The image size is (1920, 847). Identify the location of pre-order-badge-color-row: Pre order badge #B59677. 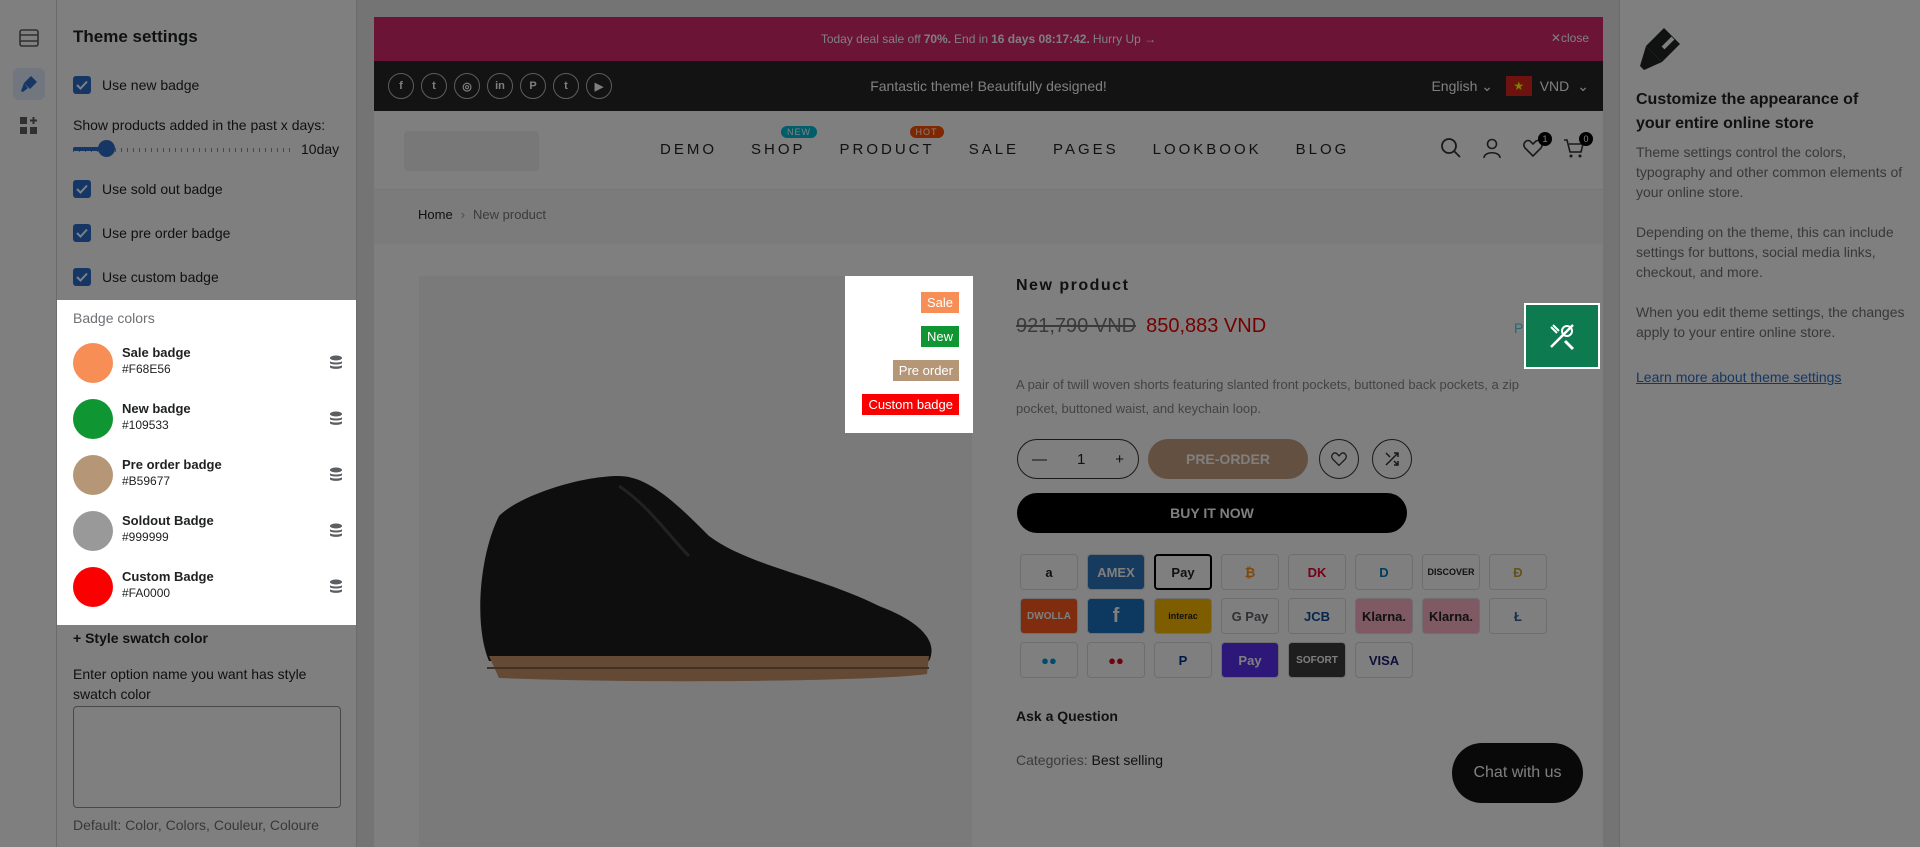
(208, 474).